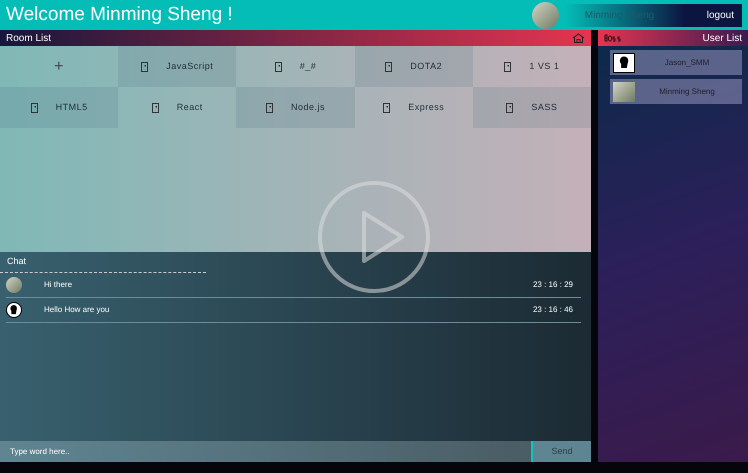 The height and width of the screenshot is (473, 748). I want to click on home-icon, so click(578, 38).